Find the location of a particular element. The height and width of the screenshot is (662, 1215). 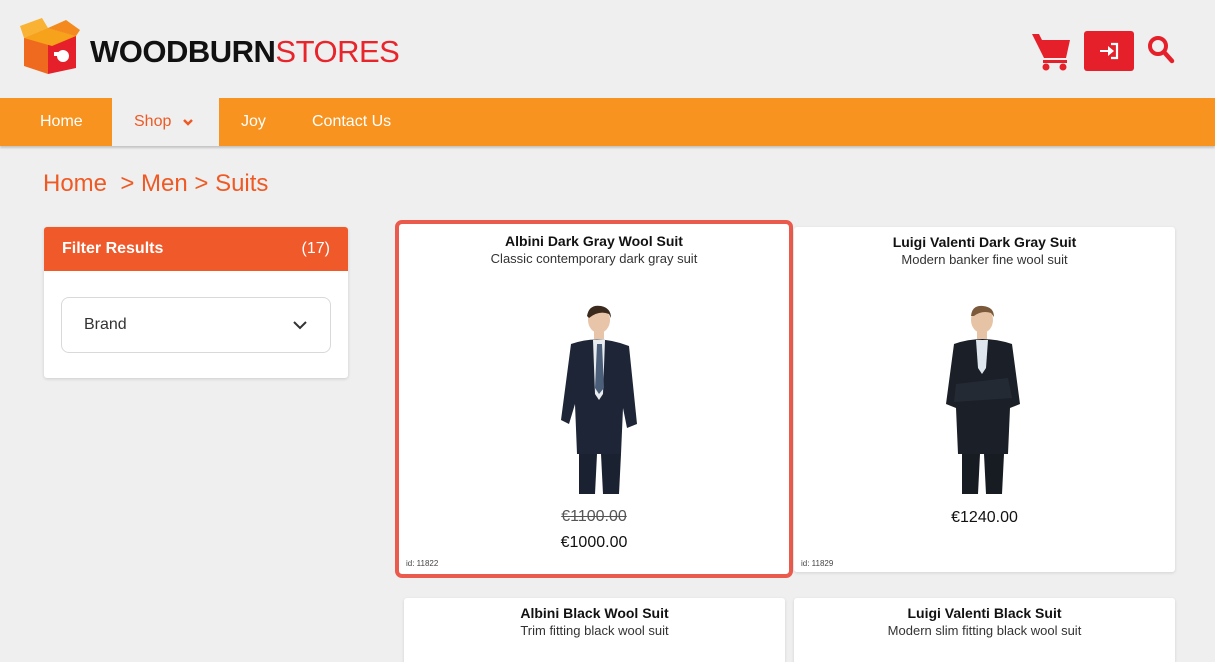

breadcrumb: Home > Men > Suits is located at coordinates (155, 184).